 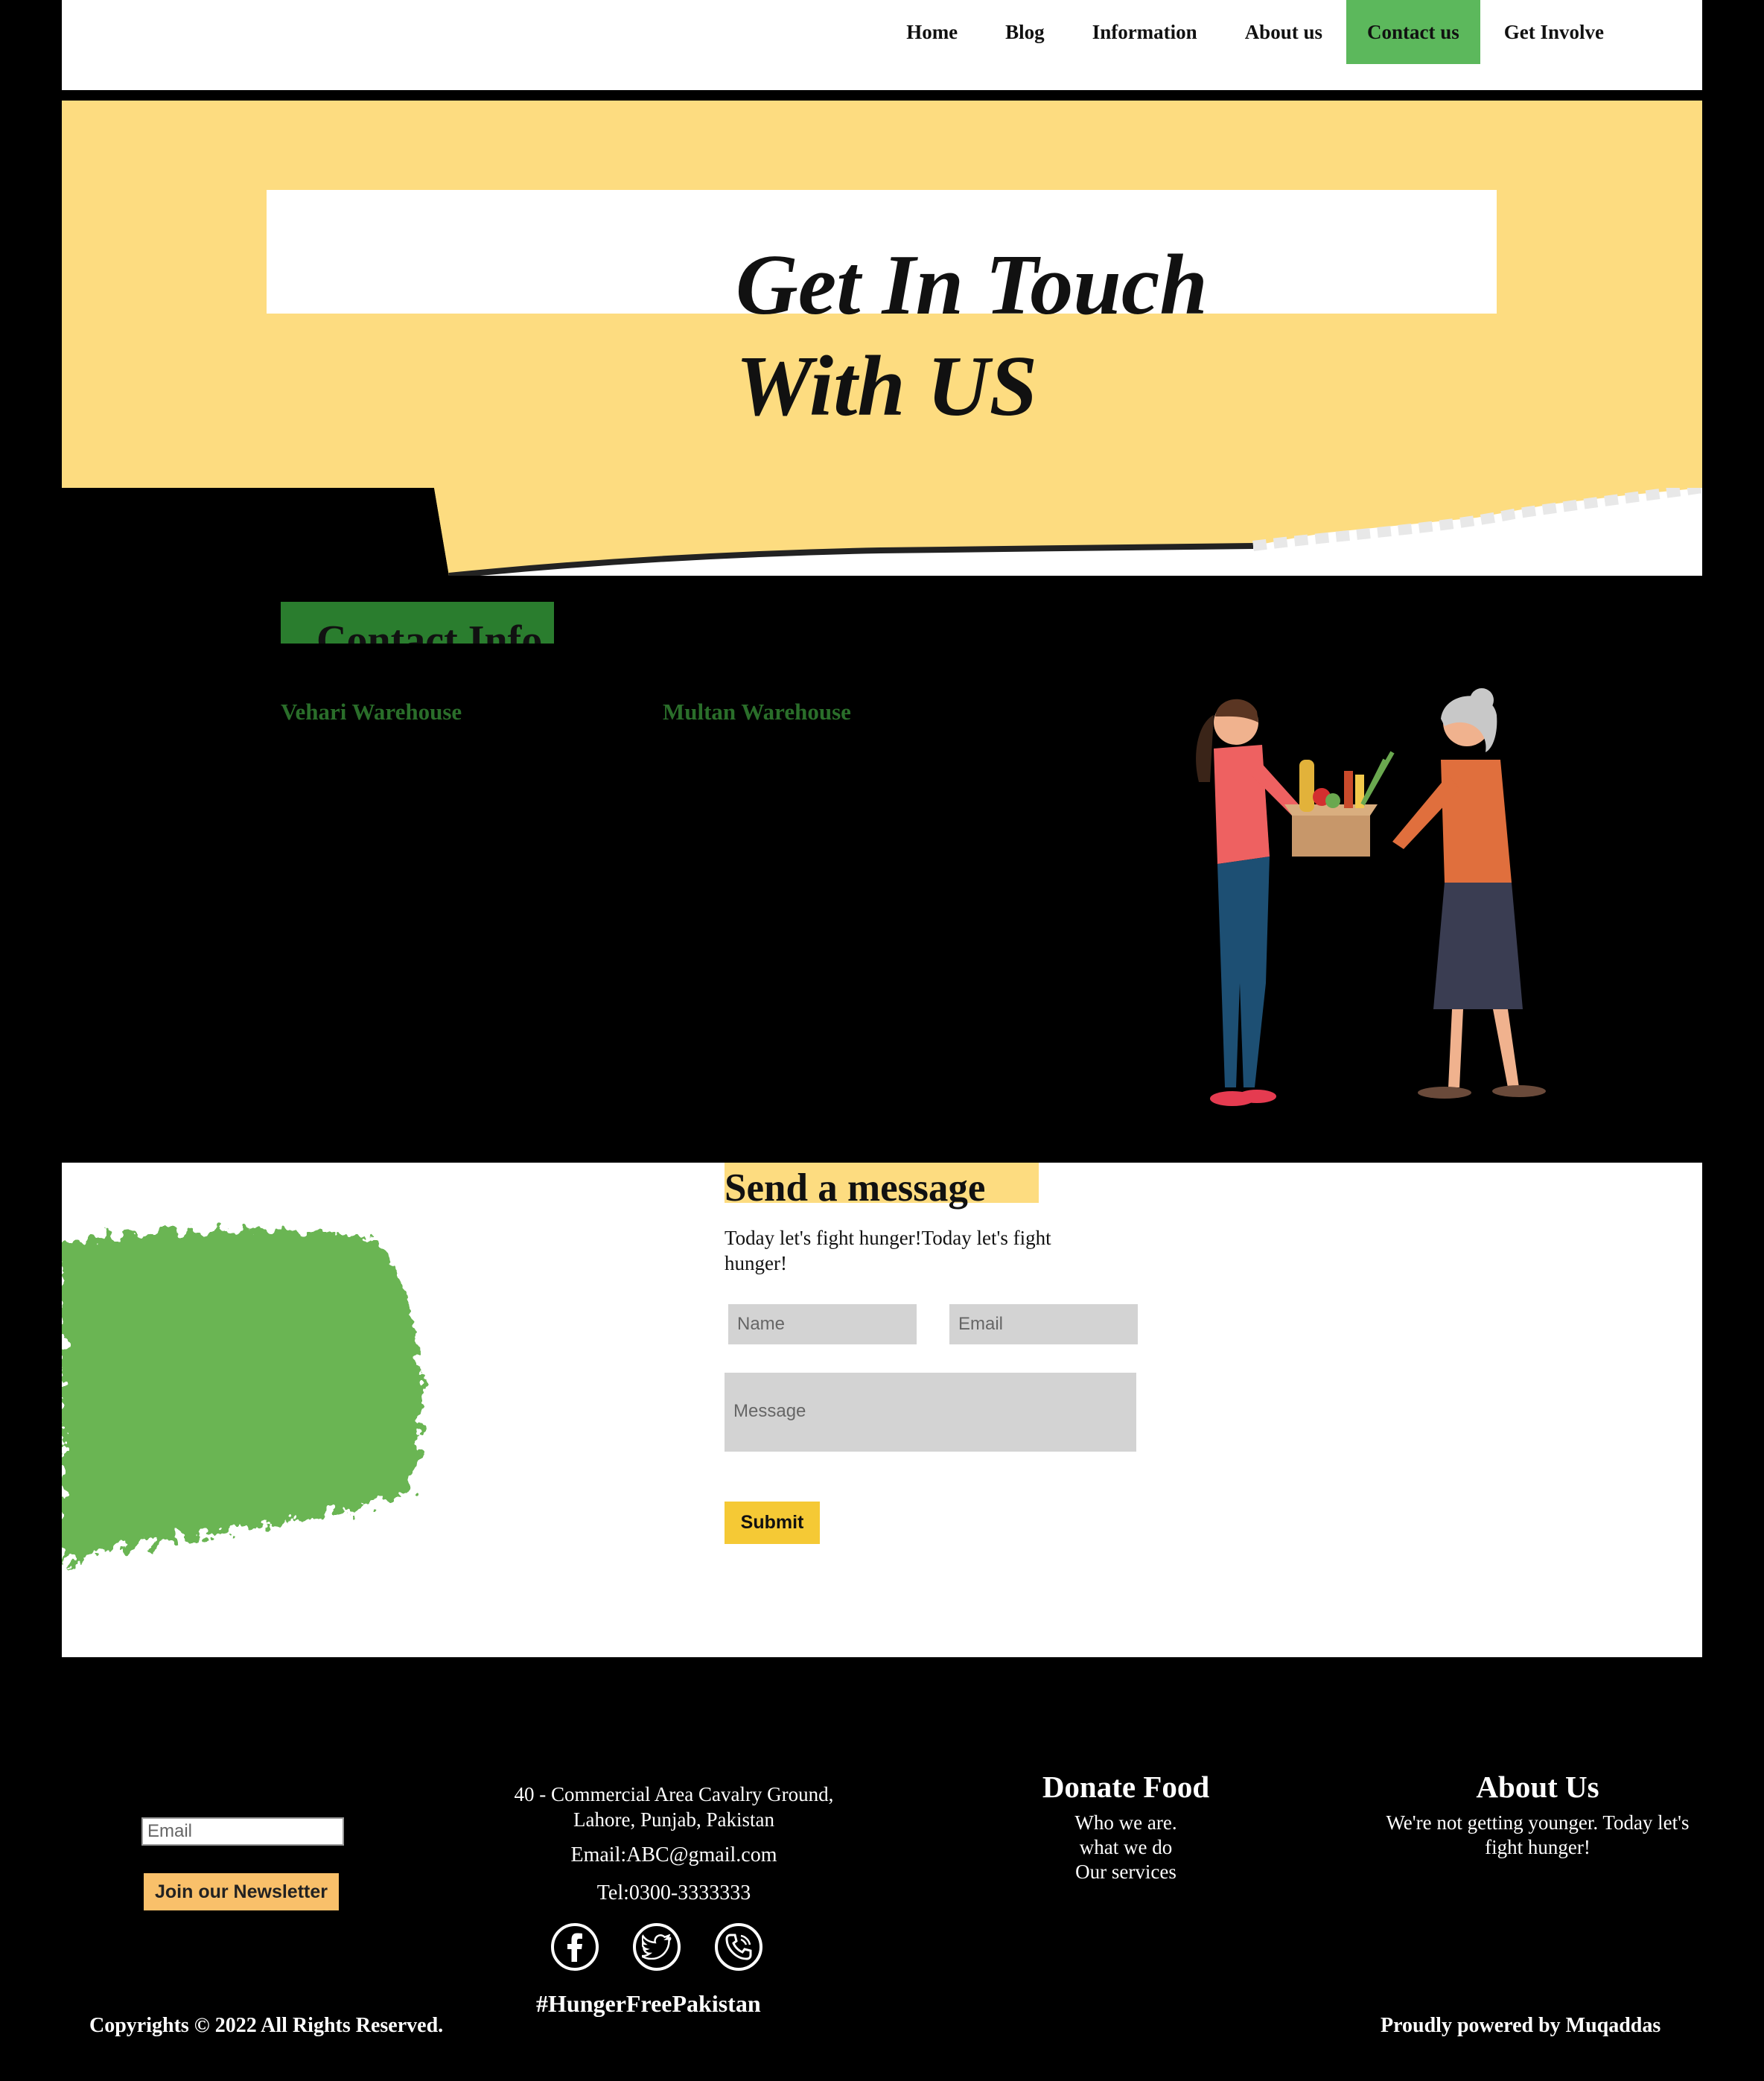 What do you see at coordinates (738, 1947) in the screenshot?
I see `phone-icon` at bounding box center [738, 1947].